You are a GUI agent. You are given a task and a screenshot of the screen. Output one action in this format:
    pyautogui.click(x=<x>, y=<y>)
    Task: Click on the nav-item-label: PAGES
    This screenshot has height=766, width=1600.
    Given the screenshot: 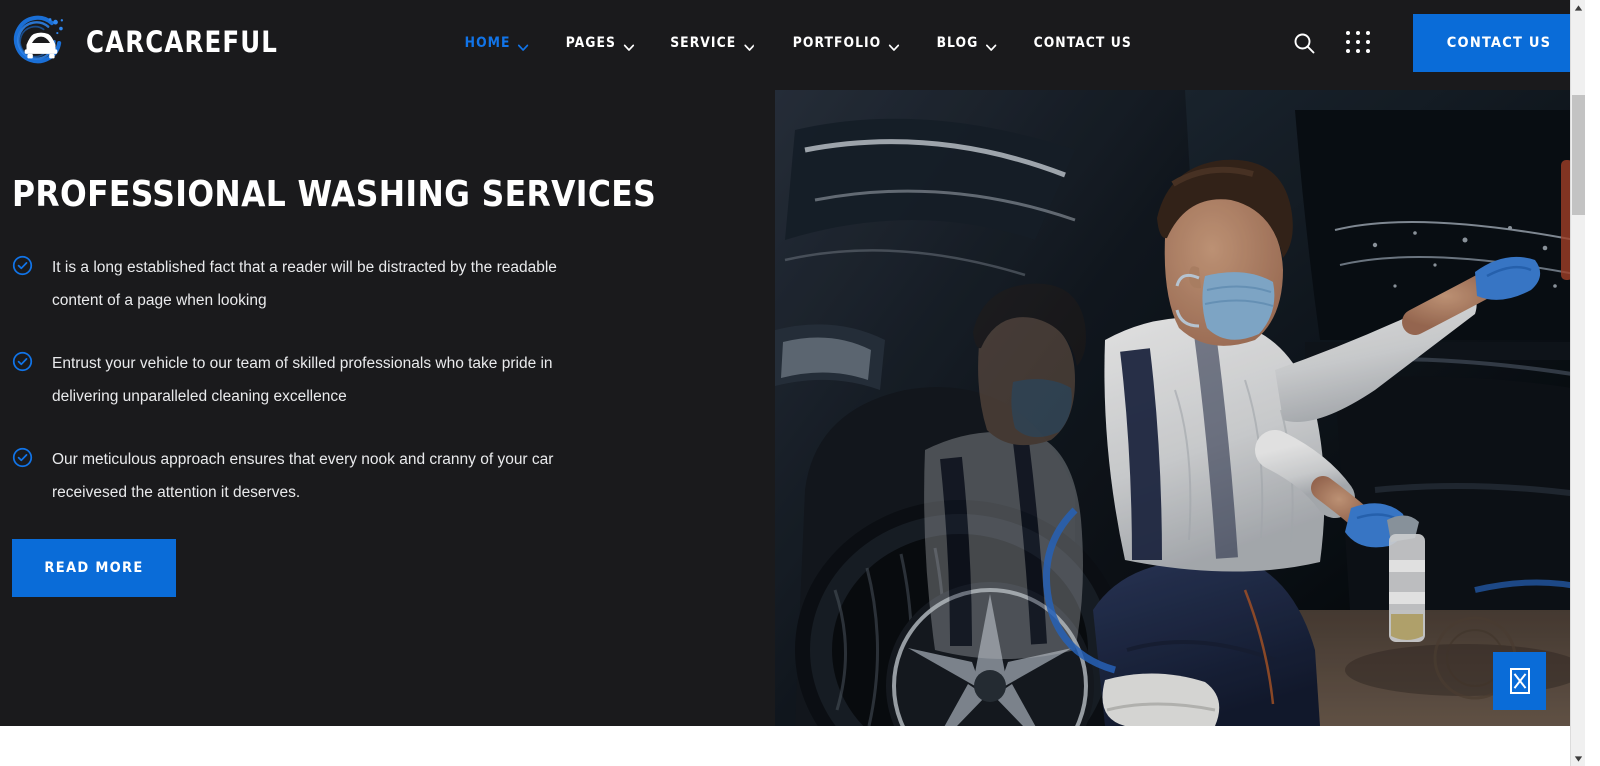 What is the action you would take?
    pyautogui.click(x=590, y=42)
    